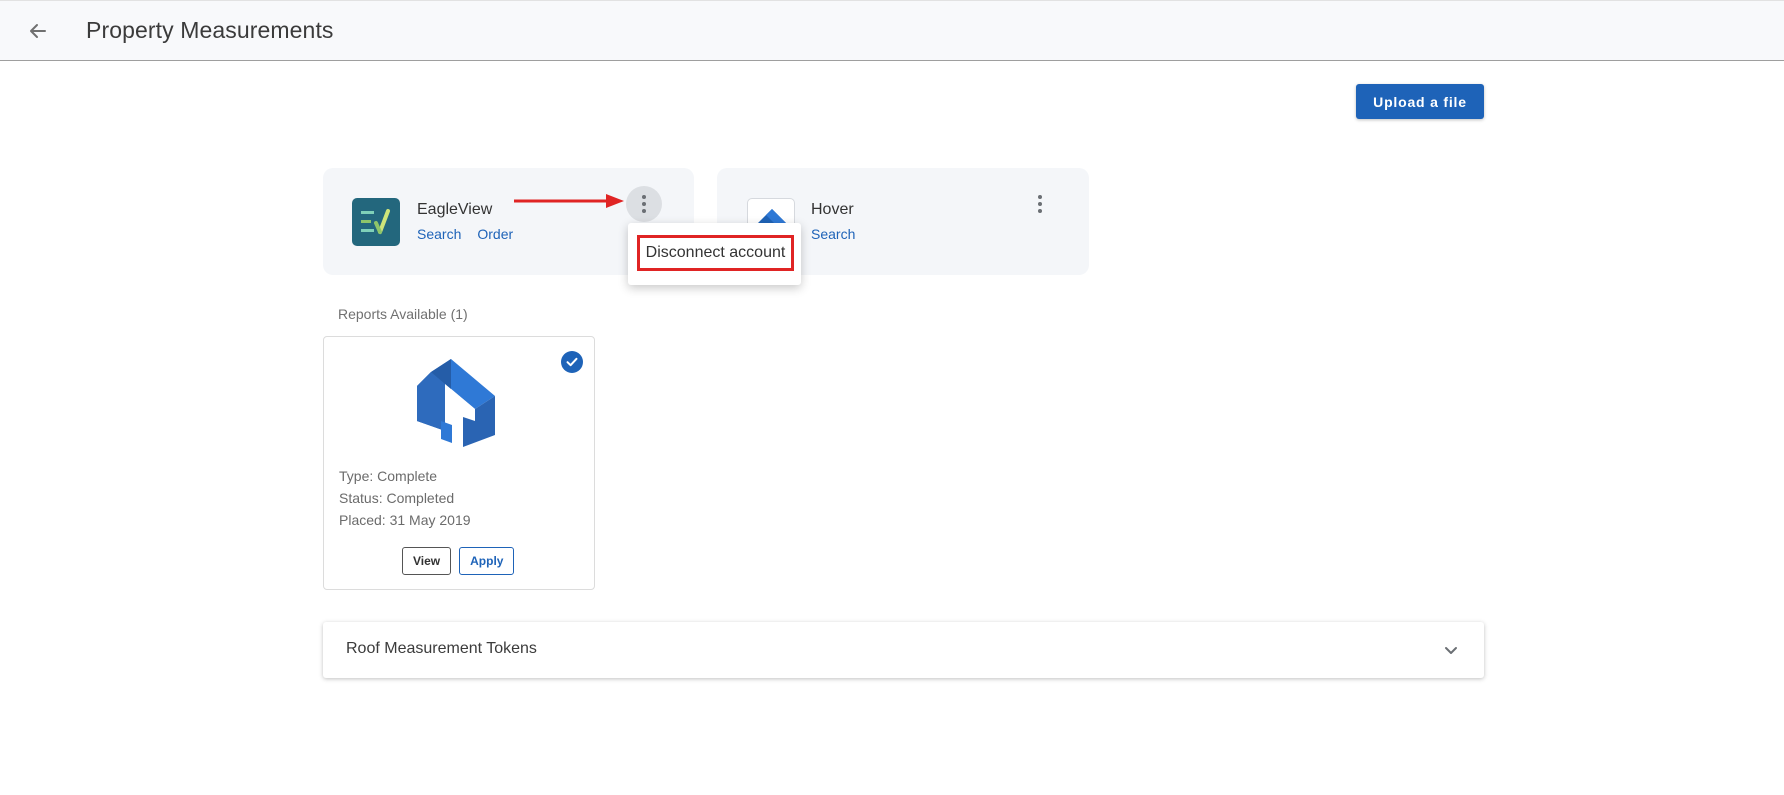 This screenshot has height=795, width=1784. I want to click on reports-title: Reports Available (1), so click(403, 314).